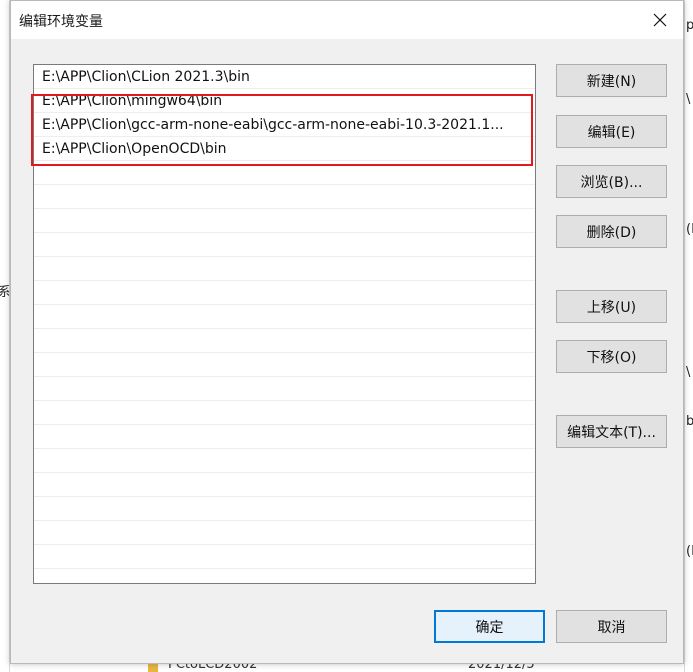  What do you see at coordinates (5, 336) in the screenshot?
I see `background-left-edge: 系` at bounding box center [5, 336].